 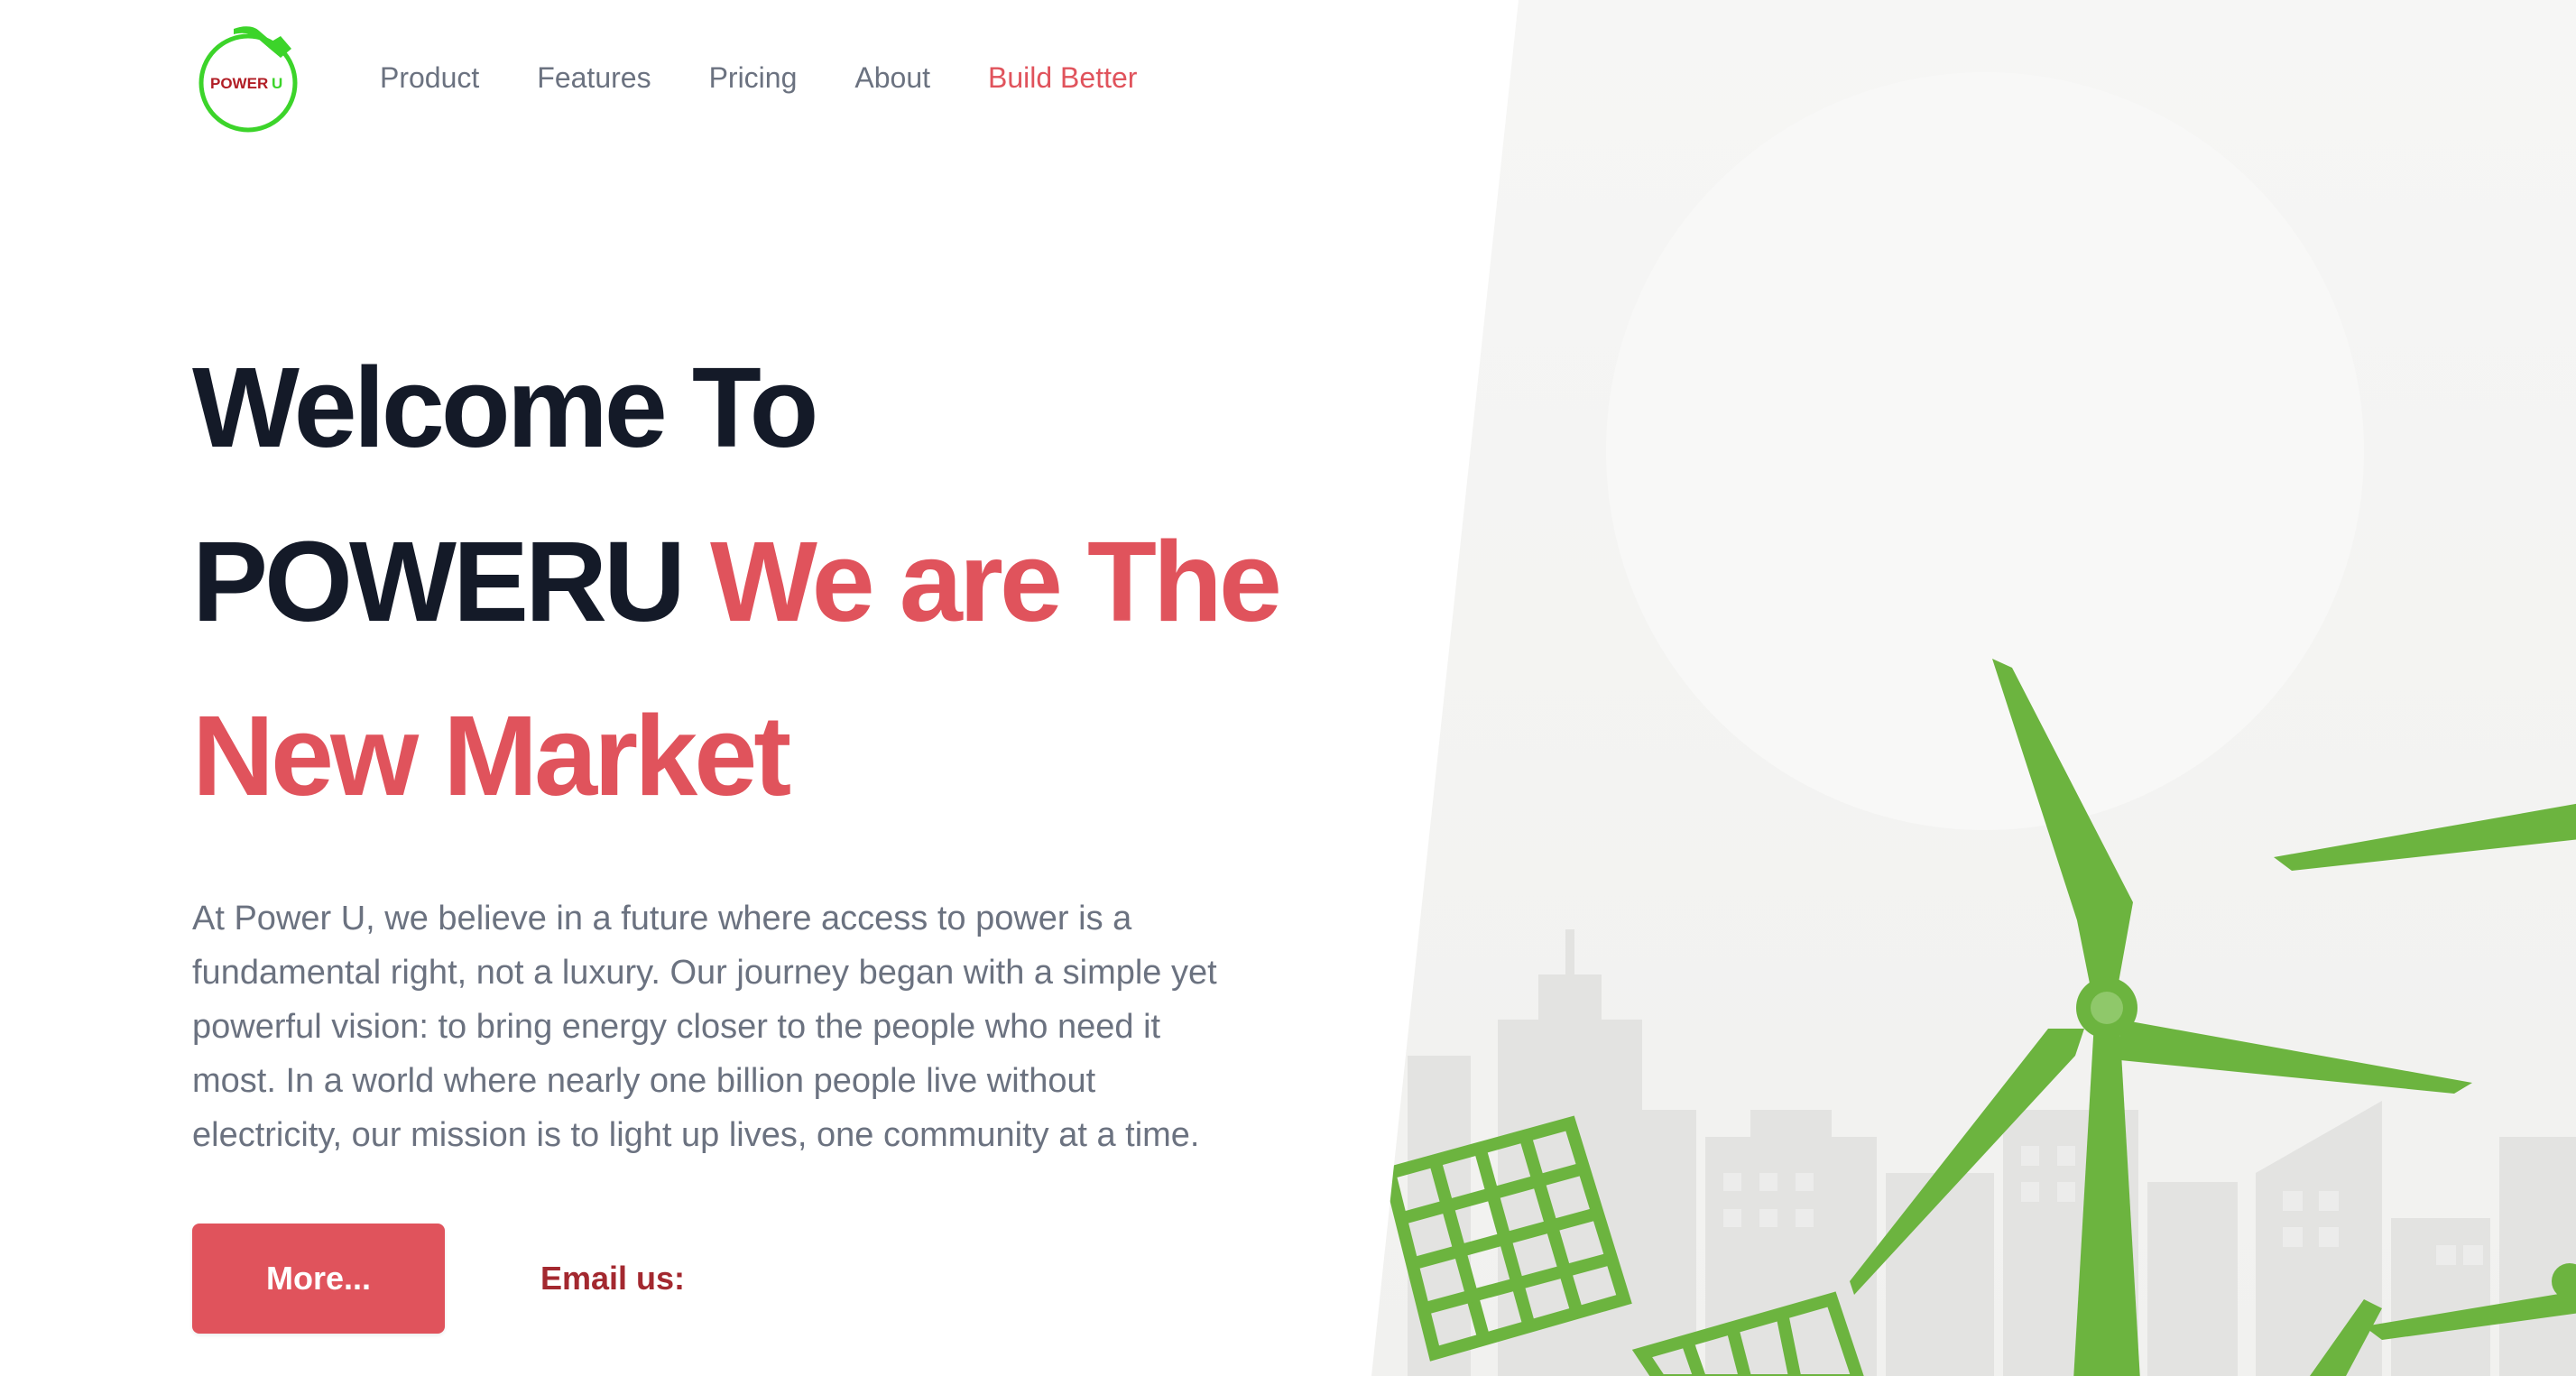 I want to click on svg-text: POWER, so click(x=239, y=83).